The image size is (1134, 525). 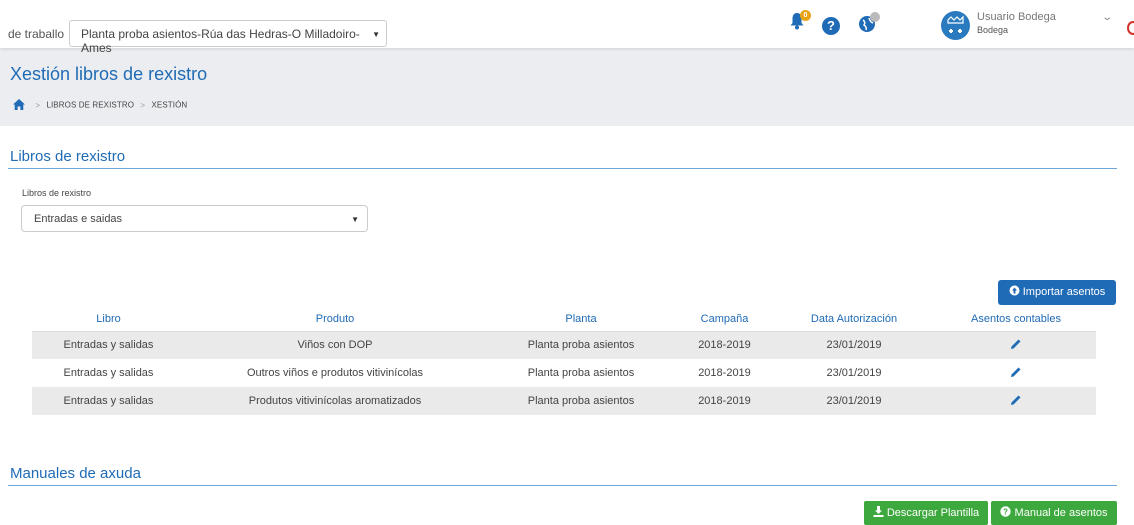 I want to click on page-title: Xestión libros de rexistro, so click(x=109, y=74).